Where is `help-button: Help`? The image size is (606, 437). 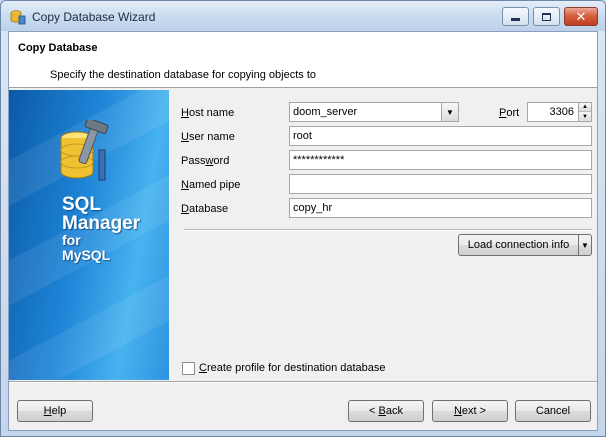 help-button: Help is located at coordinates (55, 411).